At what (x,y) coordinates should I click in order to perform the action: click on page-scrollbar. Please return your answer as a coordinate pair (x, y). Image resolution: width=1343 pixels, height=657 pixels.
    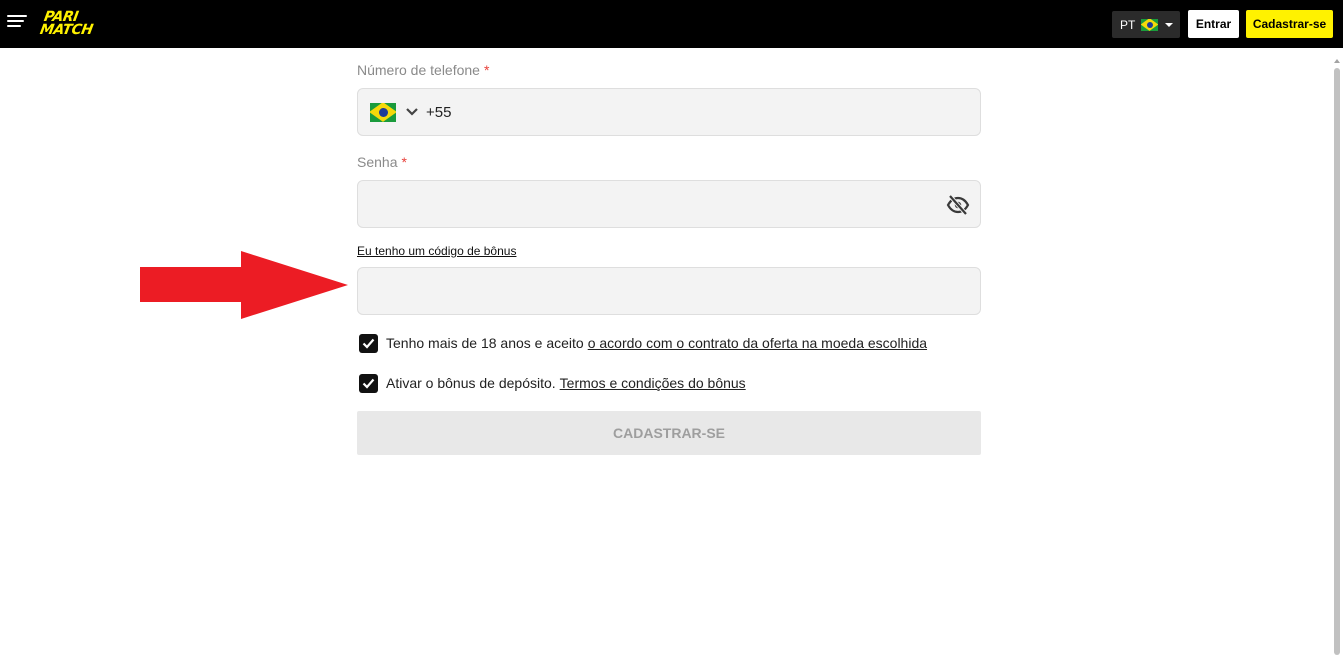
    Looking at the image, I should click on (1337, 352).